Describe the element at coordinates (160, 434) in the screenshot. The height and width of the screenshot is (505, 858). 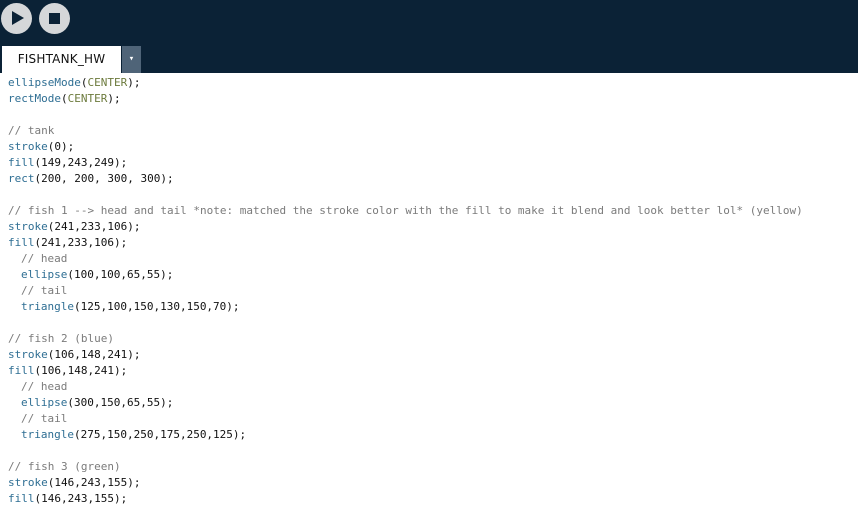
I see `code-token: (275,150,250,175,250,125);` at that location.